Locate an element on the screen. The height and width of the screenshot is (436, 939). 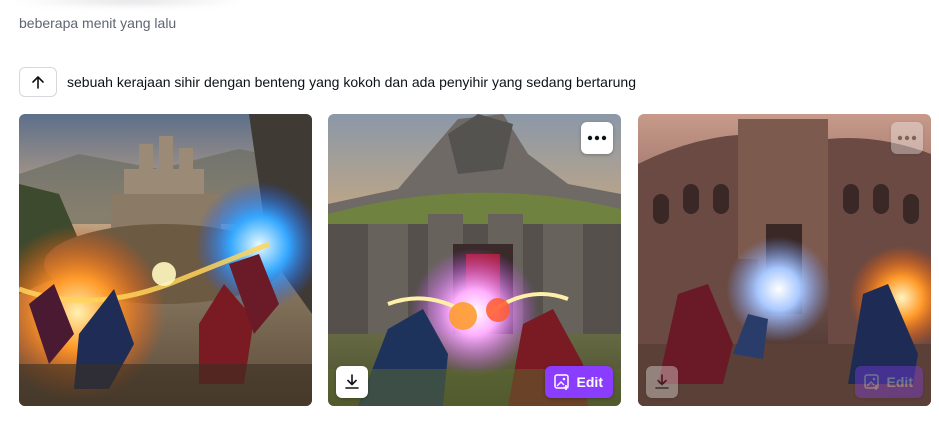
reuse-prompt-button is located at coordinates (38, 82).